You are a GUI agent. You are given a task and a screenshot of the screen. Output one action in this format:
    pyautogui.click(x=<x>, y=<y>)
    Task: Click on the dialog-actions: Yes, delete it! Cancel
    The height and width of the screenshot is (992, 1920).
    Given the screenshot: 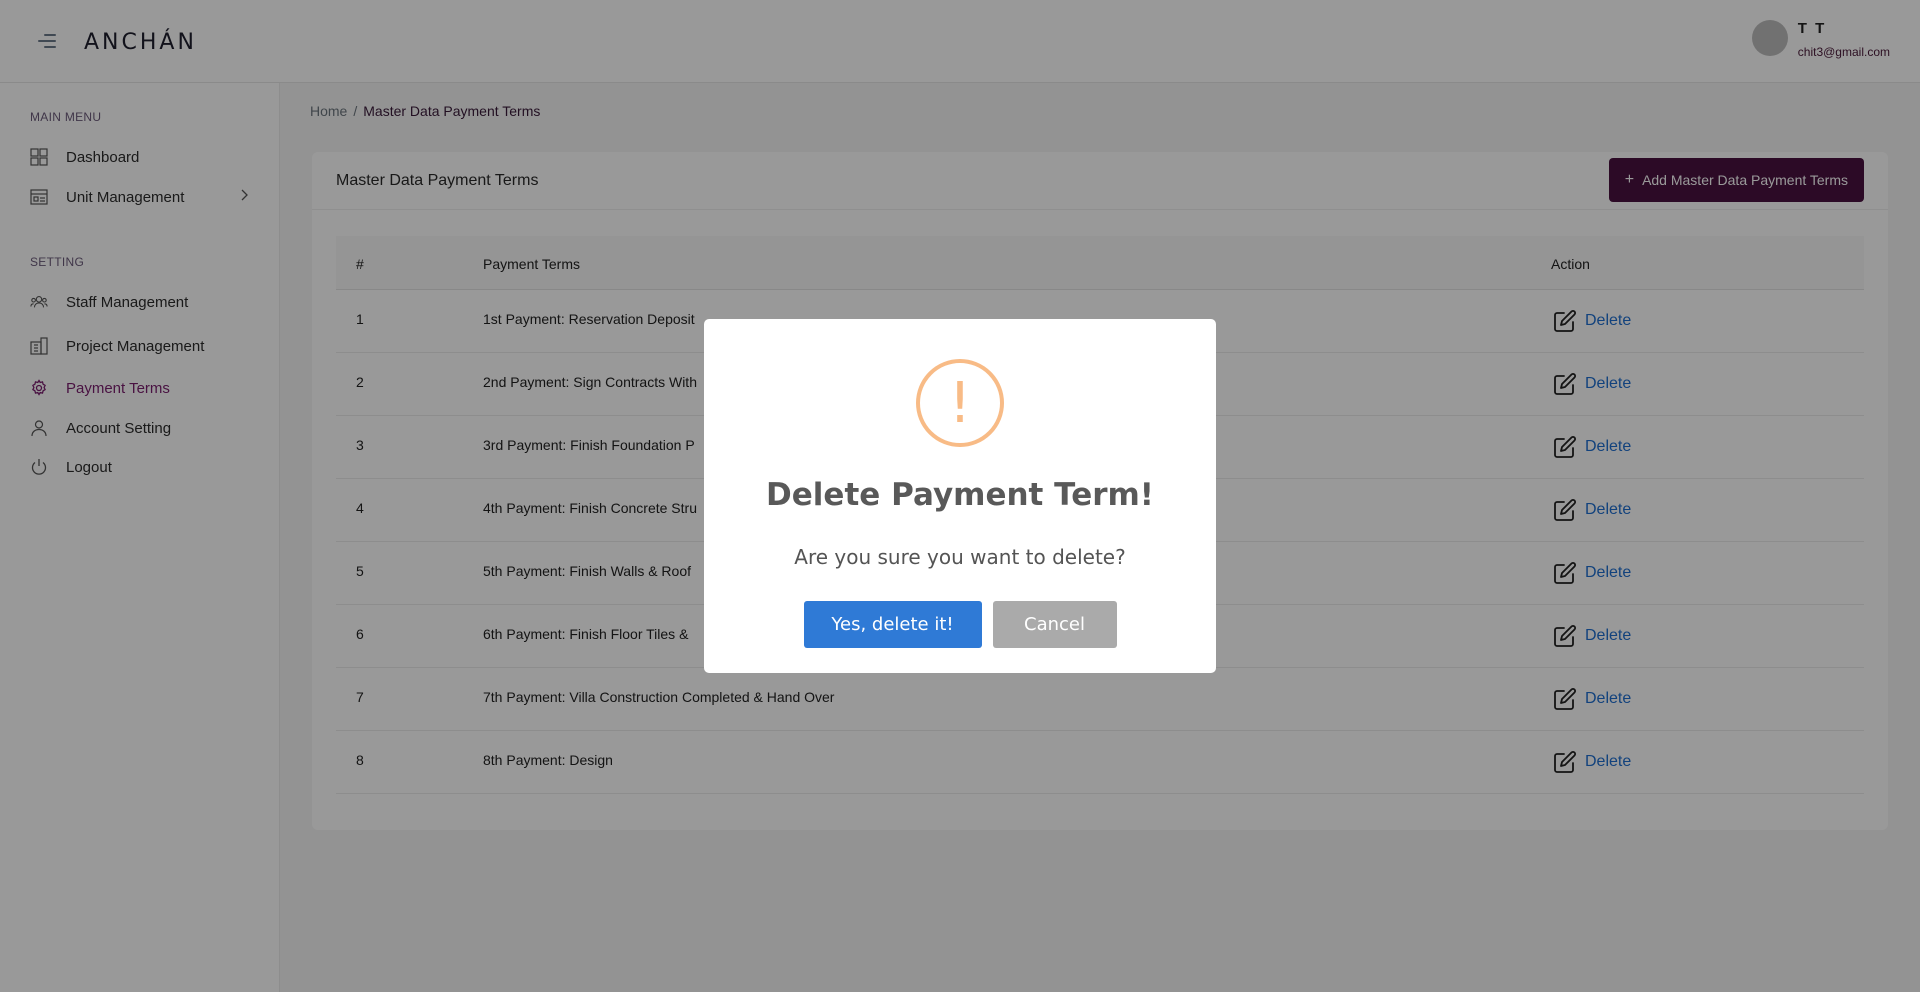 What is the action you would take?
    pyautogui.click(x=960, y=624)
    